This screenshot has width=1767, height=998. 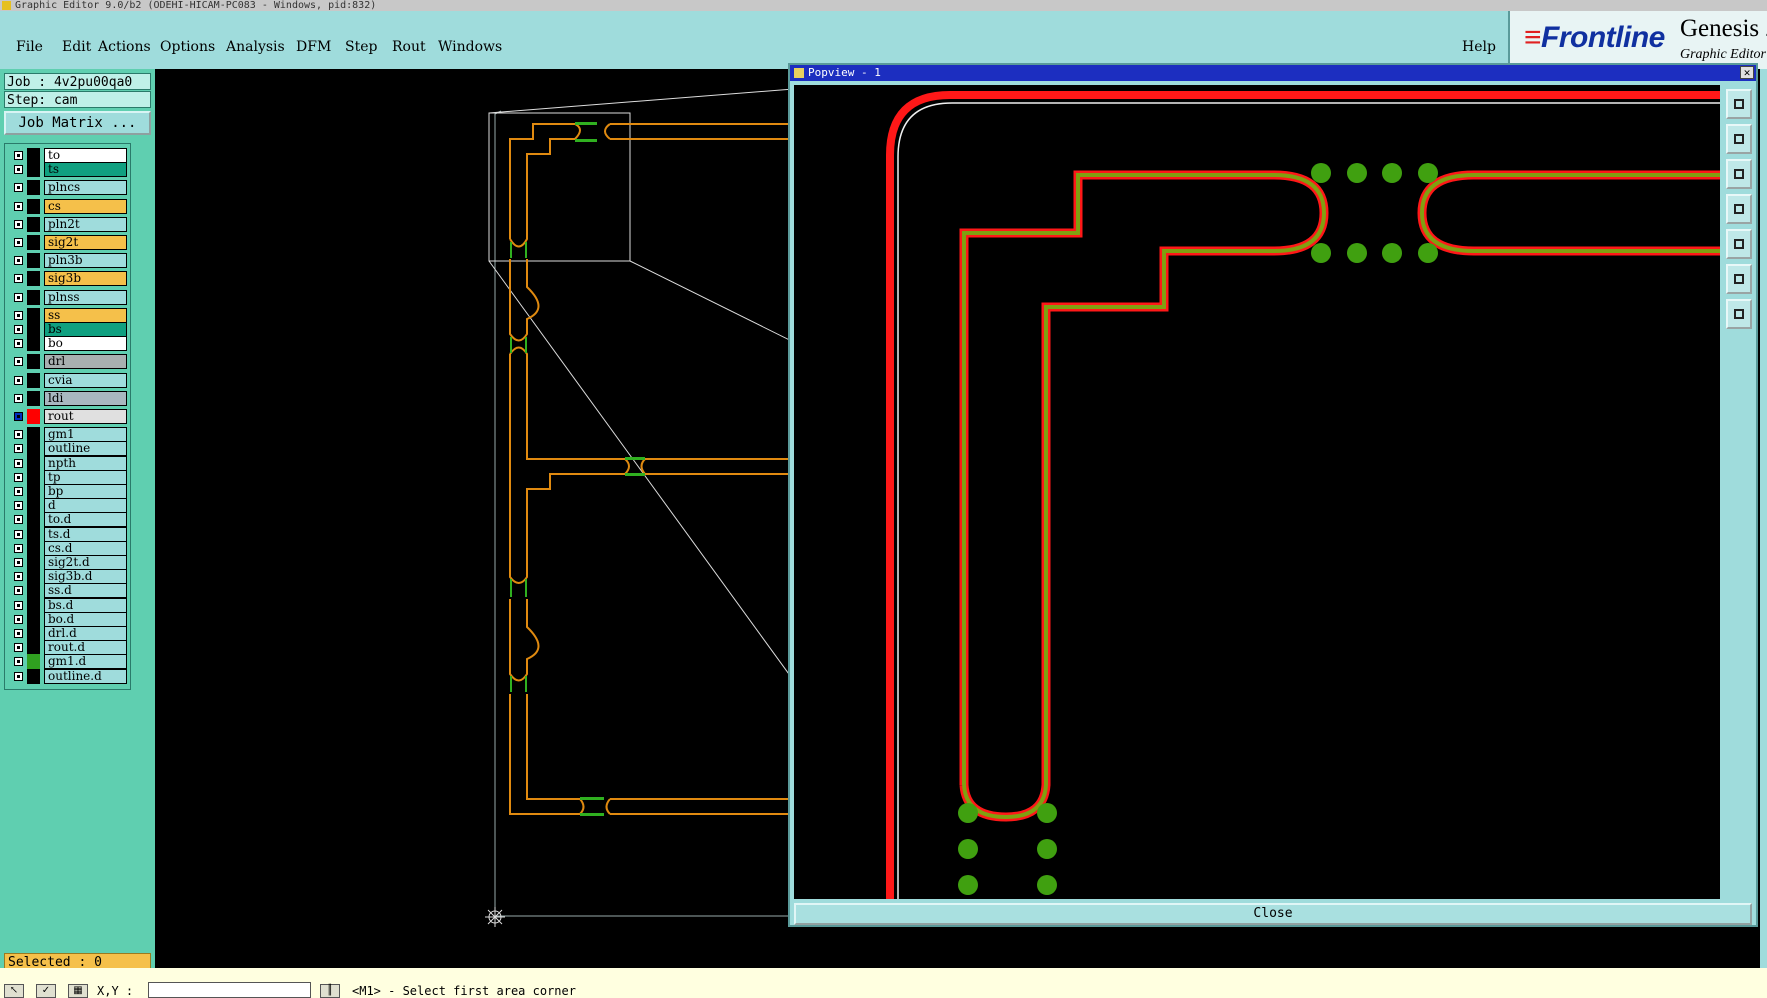 What do you see at coordinates (85, 491) in the screenshot?
I see `layer-name: bp` at bounding box center [85, 491].